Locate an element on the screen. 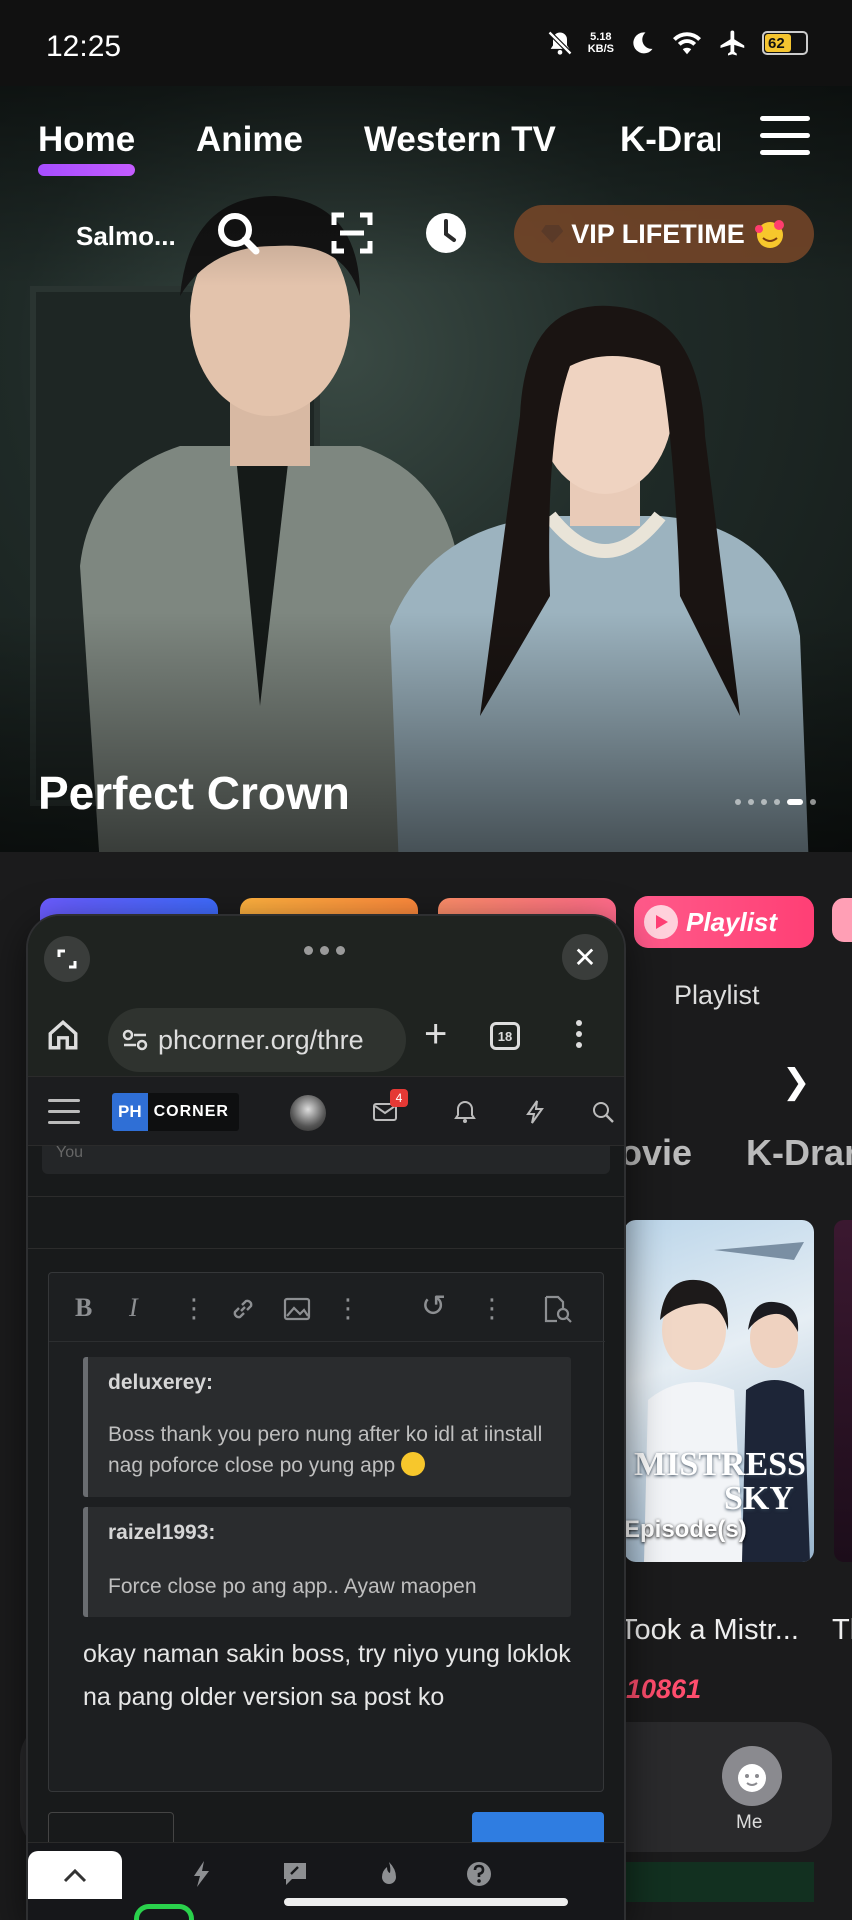  expand-icon is located at coordinates (67, 959).